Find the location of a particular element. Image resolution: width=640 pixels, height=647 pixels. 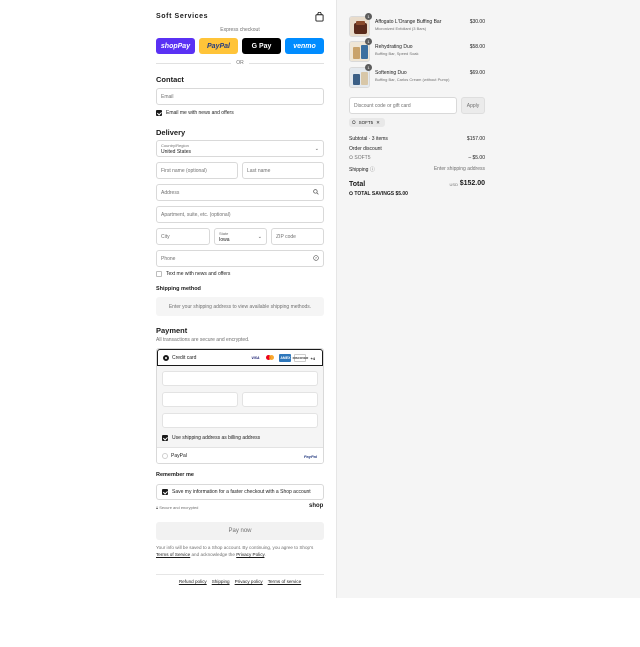

order-discount-row: Order discount is located at coordinates (417, 149).